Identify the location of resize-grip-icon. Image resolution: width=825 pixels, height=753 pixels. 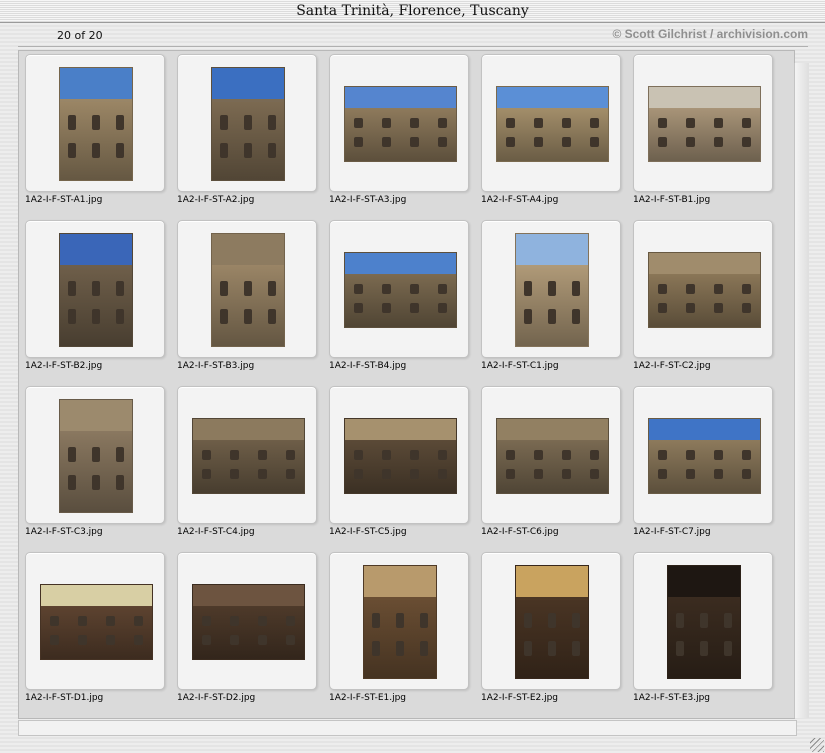
(817, 745).